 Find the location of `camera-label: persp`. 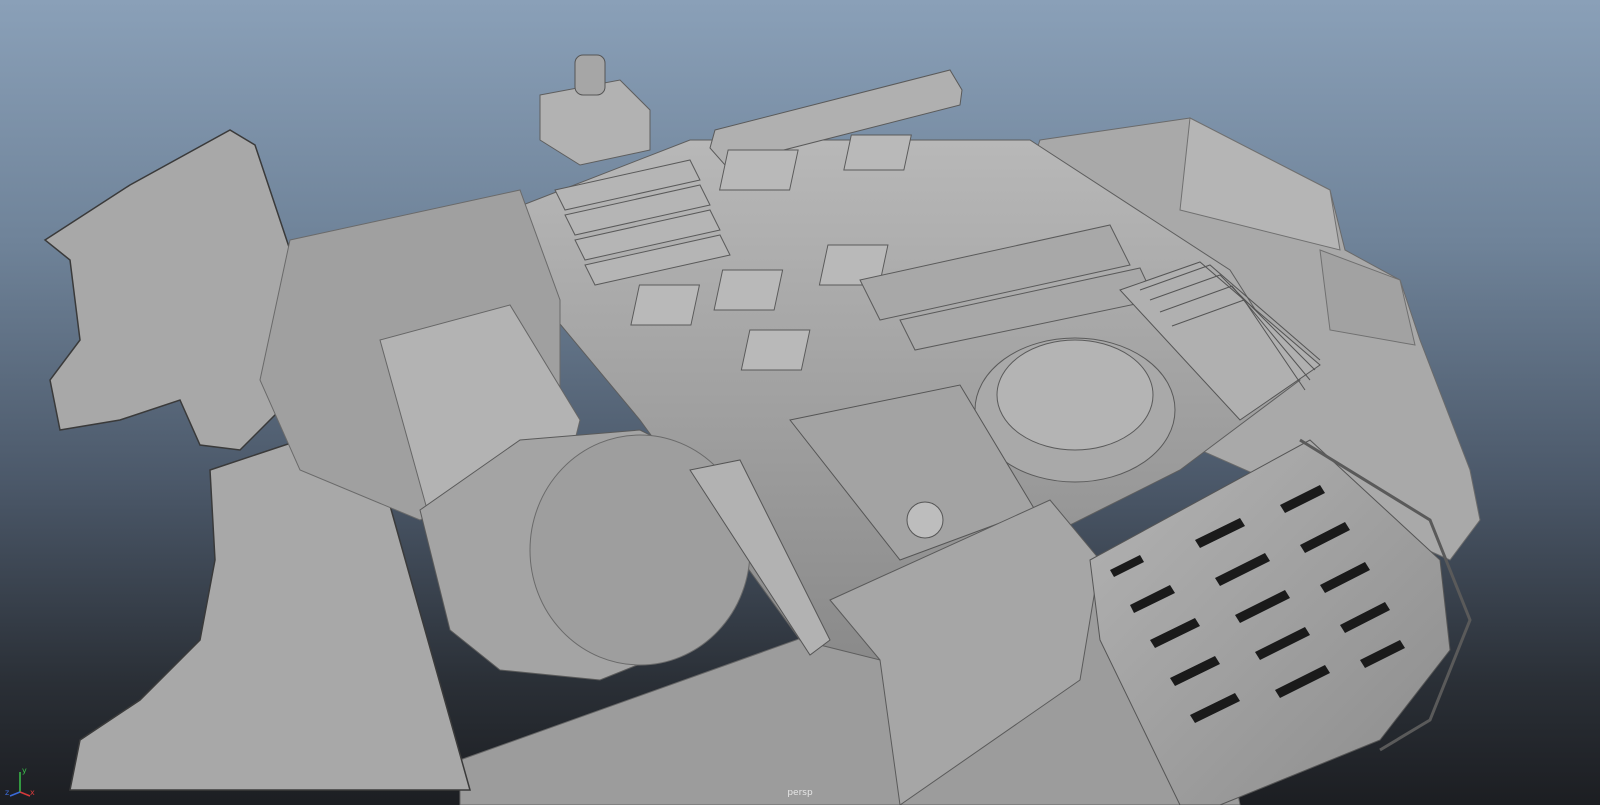

camera-label: persp is located at coordinates (800, 793).